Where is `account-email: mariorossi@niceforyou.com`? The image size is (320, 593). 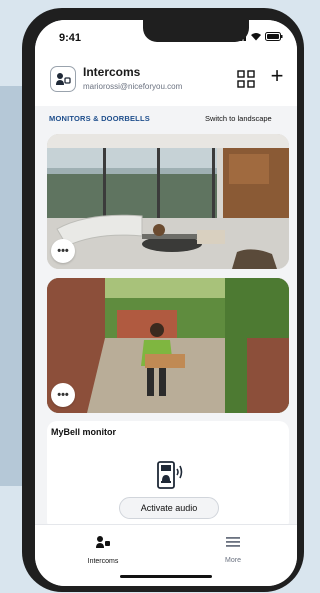 account-email: mariorossi@niceforyou.com is located at coordinates (133, 86).